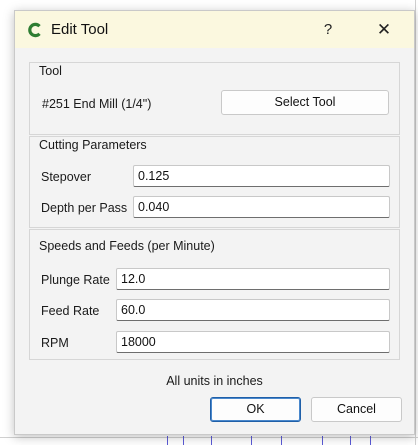 The image size is (418, 445). Describe the element at coordinates (127, 246) in the screenshot. I see `speeds-and-feeds-title: Speeds and Feeds (per Minute)` at that location.